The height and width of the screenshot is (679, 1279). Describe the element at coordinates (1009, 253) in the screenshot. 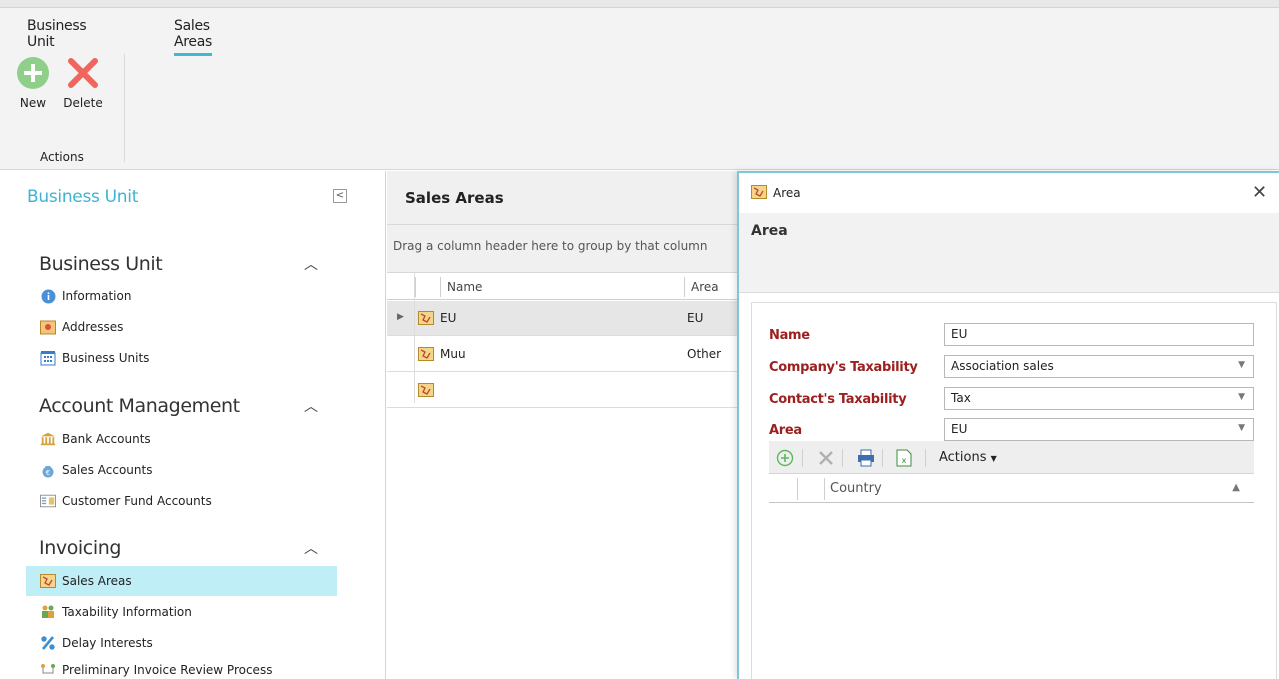

I see `dialog-header: Area` at that location.